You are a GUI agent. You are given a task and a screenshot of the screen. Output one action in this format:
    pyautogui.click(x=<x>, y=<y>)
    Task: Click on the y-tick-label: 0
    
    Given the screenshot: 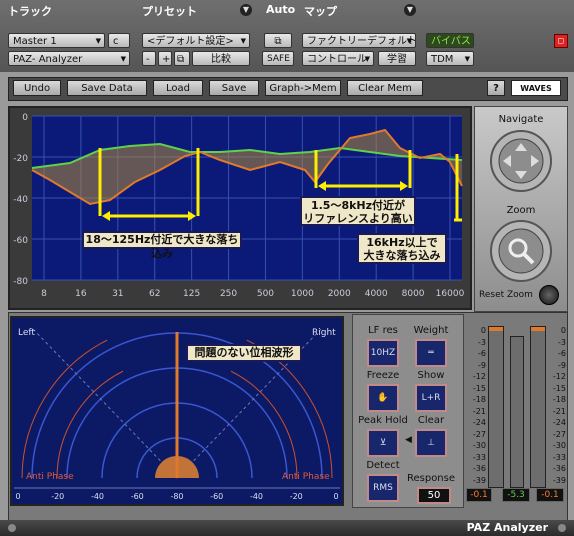 What is the action you would take?
    pyautogui.click(x=25, y=118)
    